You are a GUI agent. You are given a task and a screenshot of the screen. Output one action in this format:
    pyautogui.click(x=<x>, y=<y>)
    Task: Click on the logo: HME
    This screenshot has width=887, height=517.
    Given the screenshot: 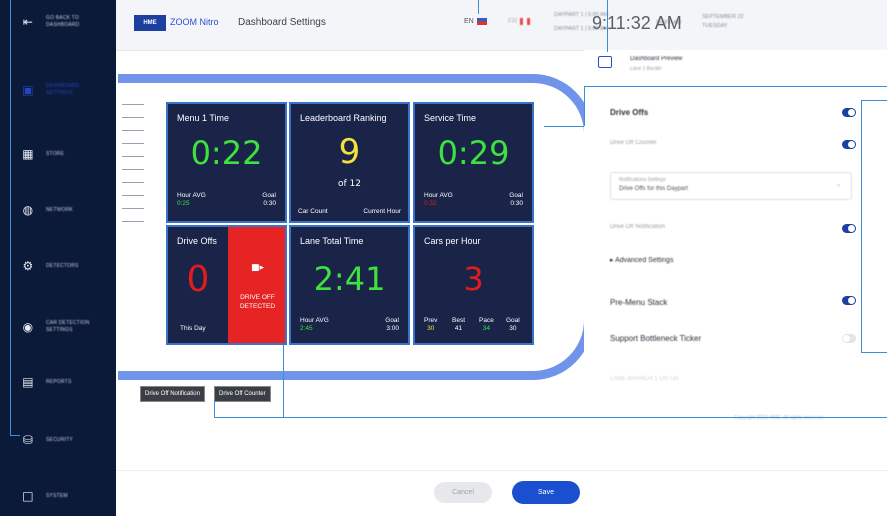 What is the action you would take?
    pyautogui.click(x=150, y=23)
    